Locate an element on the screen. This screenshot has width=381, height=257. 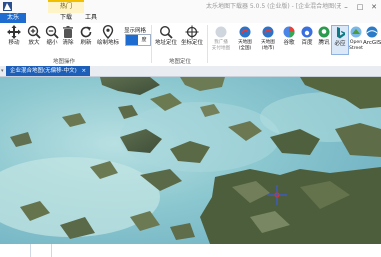
address-locate-button: 地址定位 is located at coordinates (166, 40).